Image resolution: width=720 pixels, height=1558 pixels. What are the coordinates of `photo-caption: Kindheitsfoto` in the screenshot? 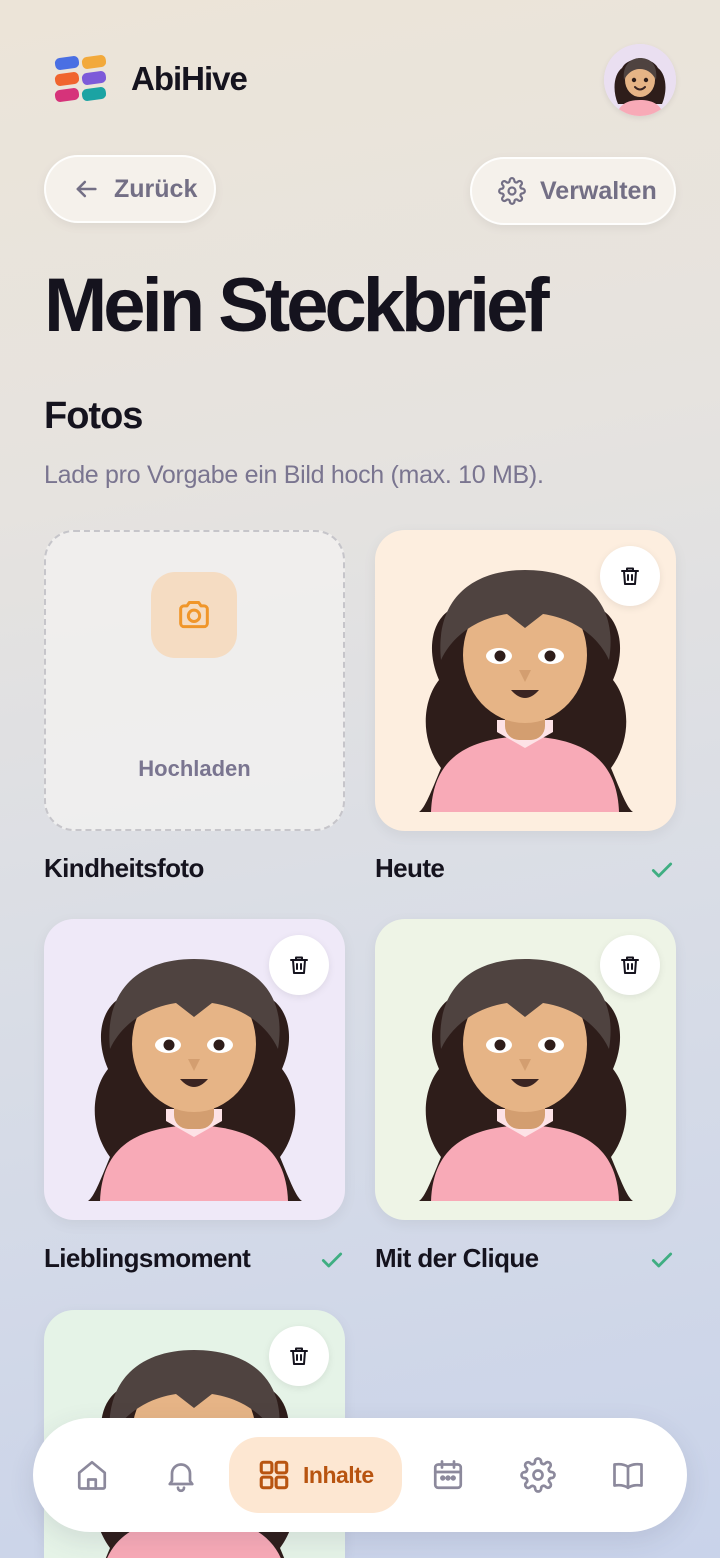 It's located at (124, 868).